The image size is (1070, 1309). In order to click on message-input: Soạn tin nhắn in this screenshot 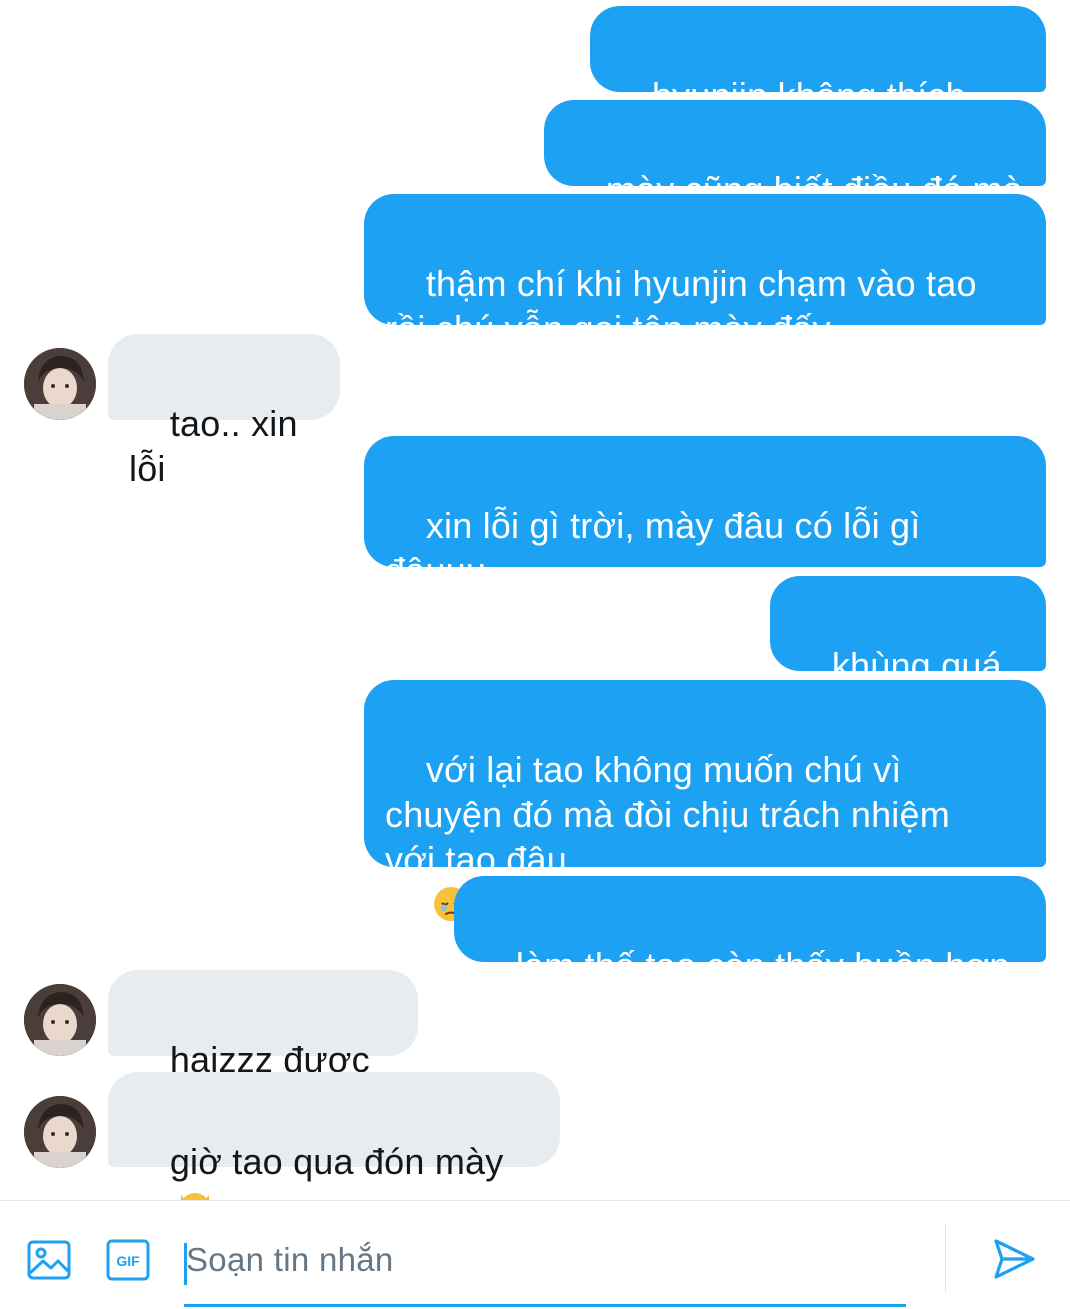, I will do `click(545, 1265)`.